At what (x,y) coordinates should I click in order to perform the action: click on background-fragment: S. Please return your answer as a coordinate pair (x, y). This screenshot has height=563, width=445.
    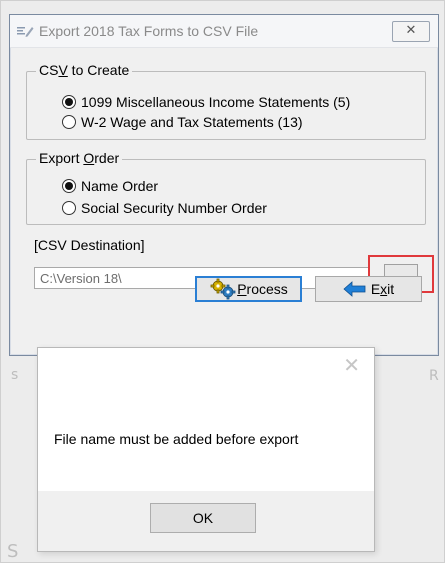
    Looking at the image, I should click on (13, 551).